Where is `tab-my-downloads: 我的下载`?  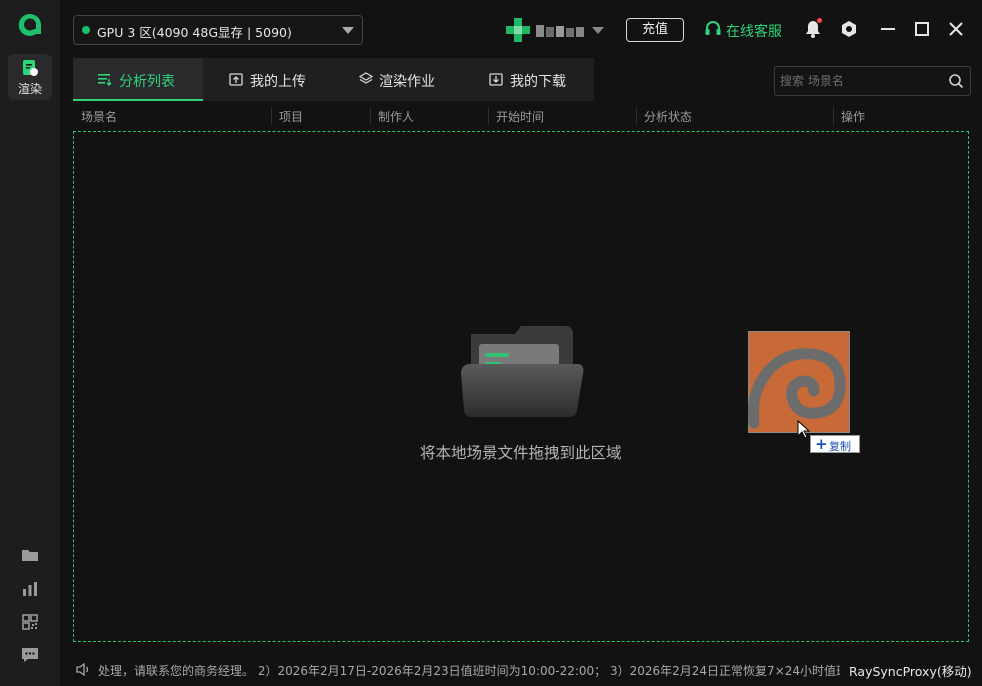
tab-my-downloads: 我的下载 is located at coordinates (528, 79).